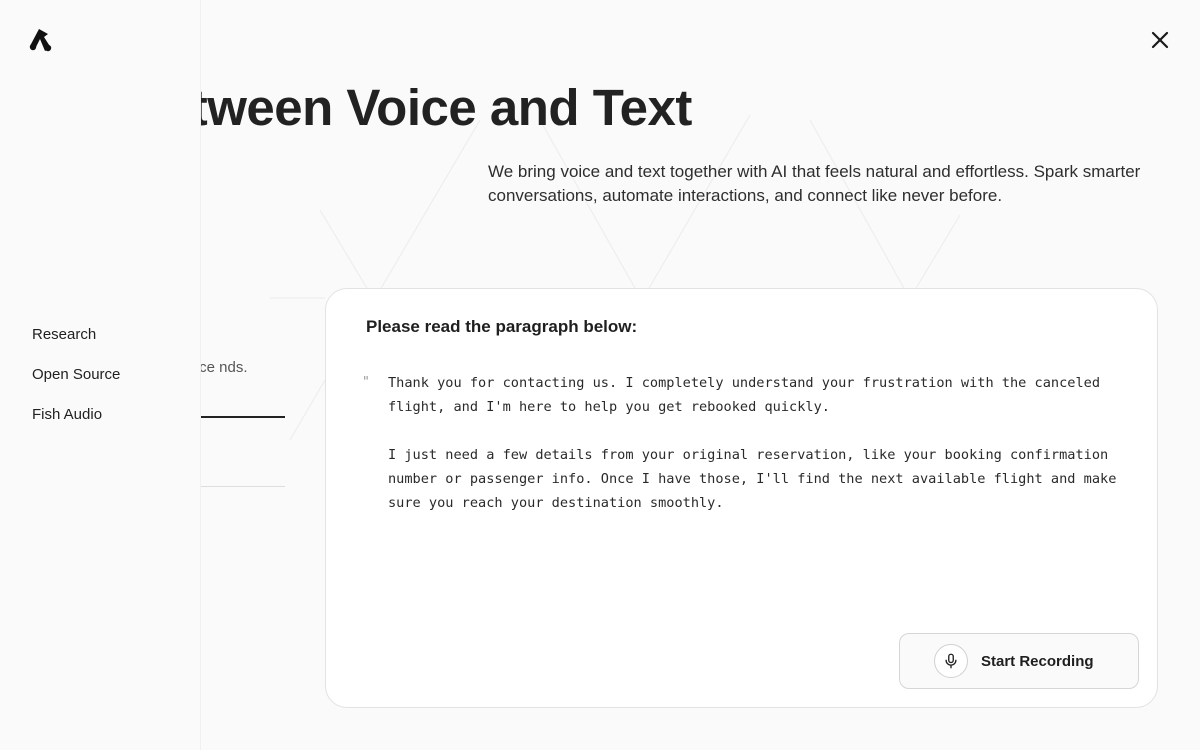 The image size is (1200, 750). I want to click on sidebar-nav: Research Open Source Fish Audio, so click(76, 384).